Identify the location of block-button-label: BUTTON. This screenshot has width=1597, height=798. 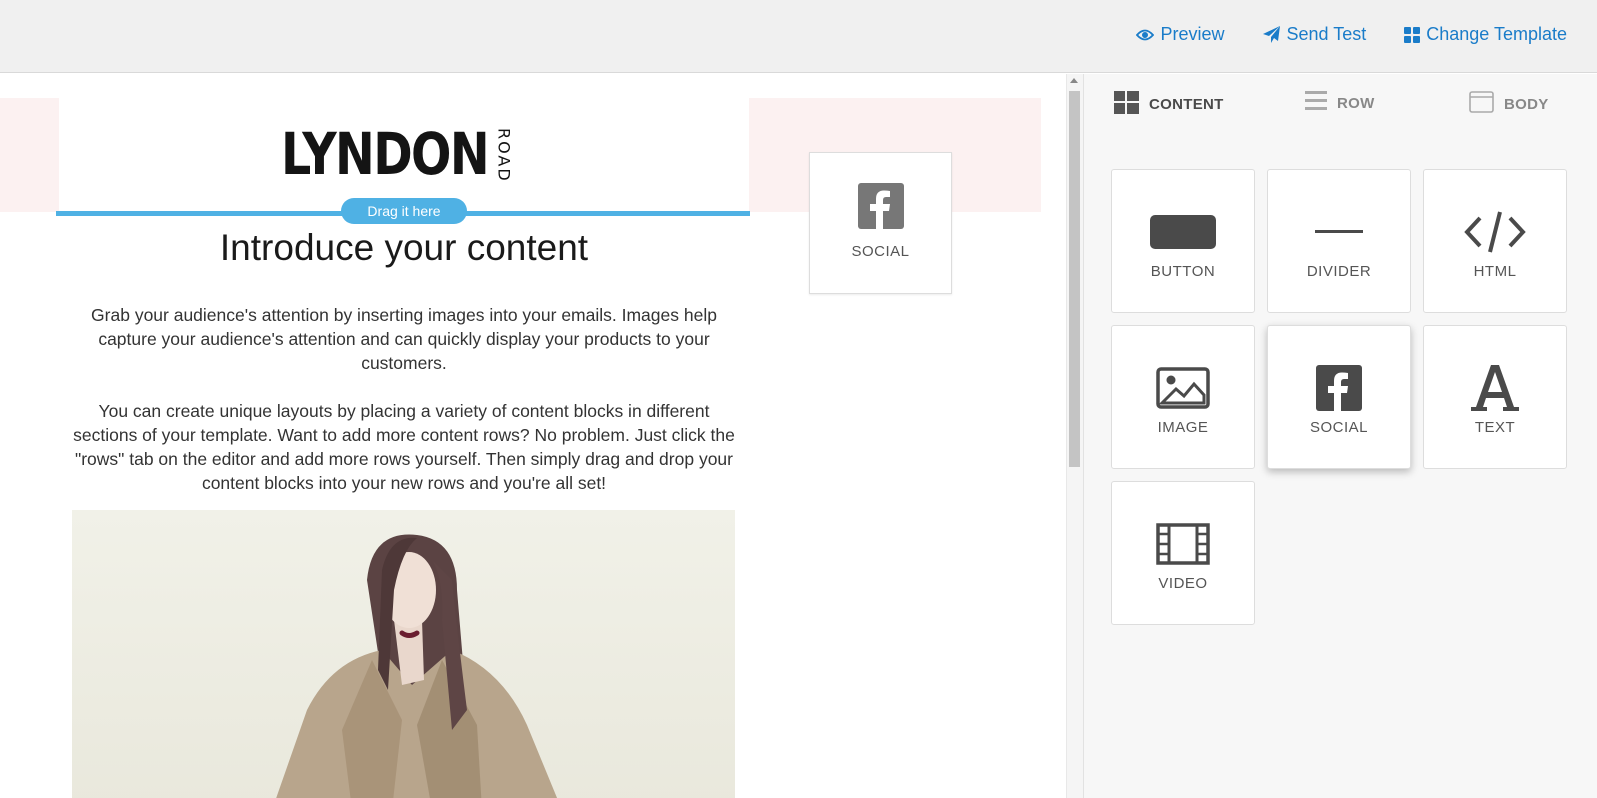
(1183, 271).